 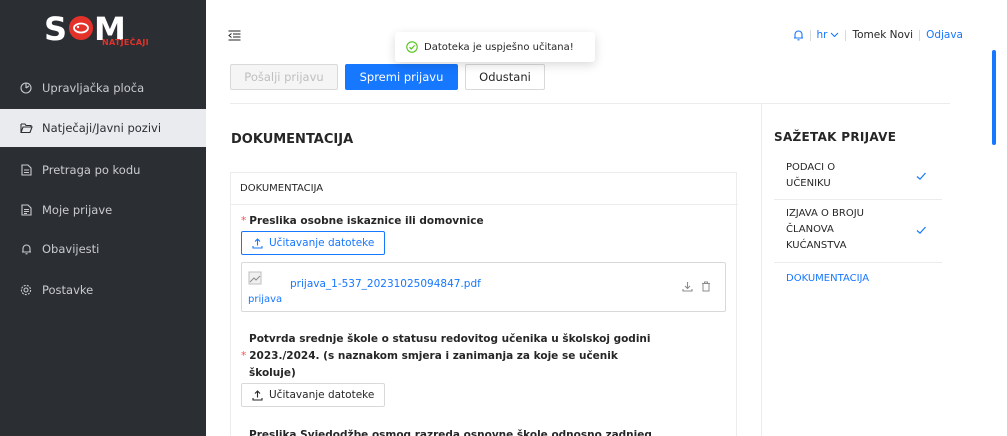 I want to click on user-name: Tomek Novi, so click(x=883, y=35).